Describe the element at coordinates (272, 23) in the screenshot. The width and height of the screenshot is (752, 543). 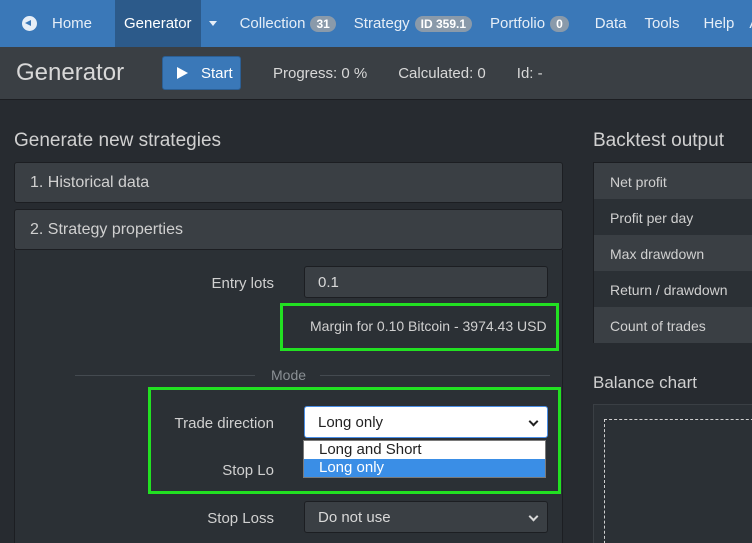
I see `nav-collection-label: Collection` at that location.